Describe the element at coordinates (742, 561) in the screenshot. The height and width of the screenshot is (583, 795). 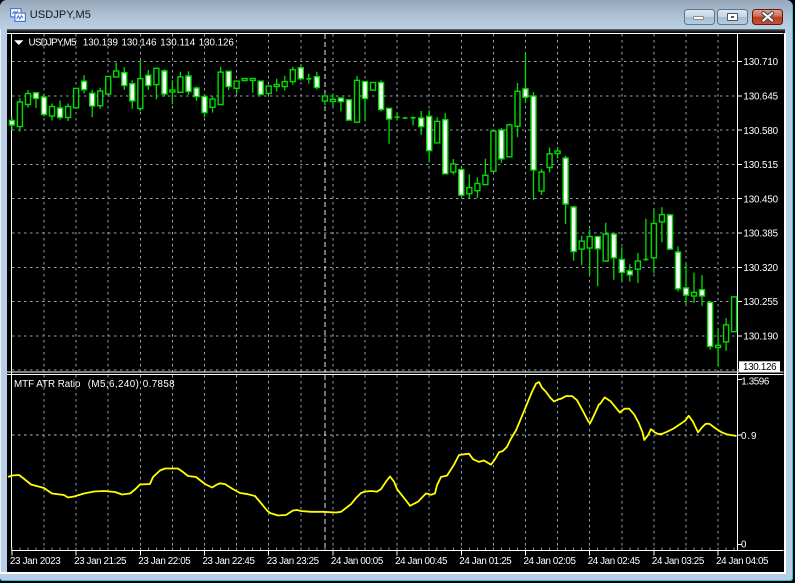
I see `svg-text: 24 Jan 04:05` at that location.